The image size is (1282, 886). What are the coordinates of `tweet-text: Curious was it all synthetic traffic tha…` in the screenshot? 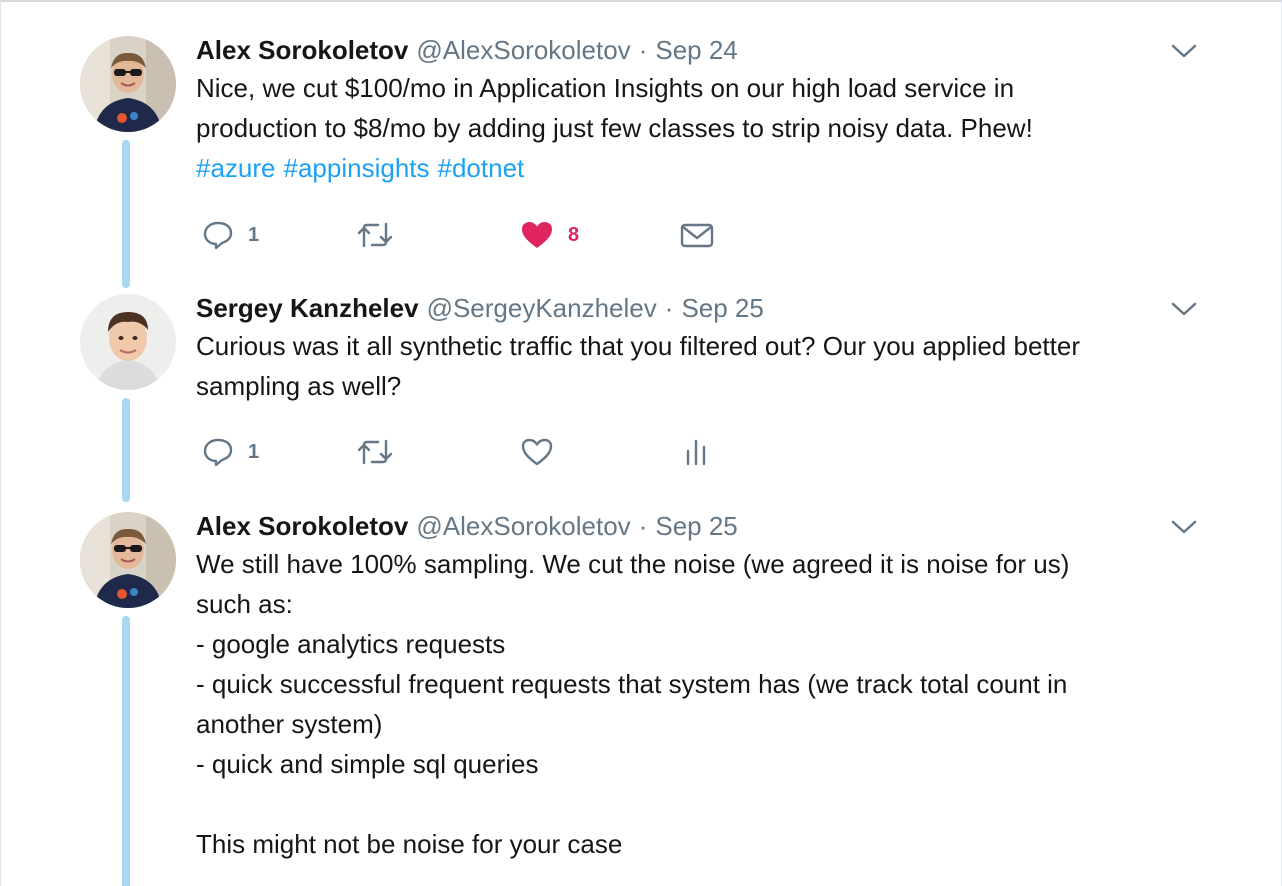 It's located at (696, 366).